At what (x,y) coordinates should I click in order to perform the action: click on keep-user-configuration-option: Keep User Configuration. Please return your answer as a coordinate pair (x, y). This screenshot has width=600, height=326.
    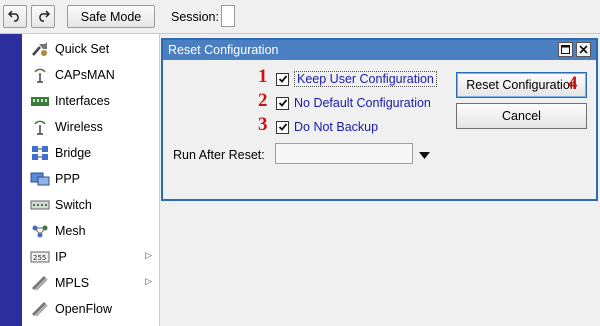
    Looking at the image, I should click on (356, 79).